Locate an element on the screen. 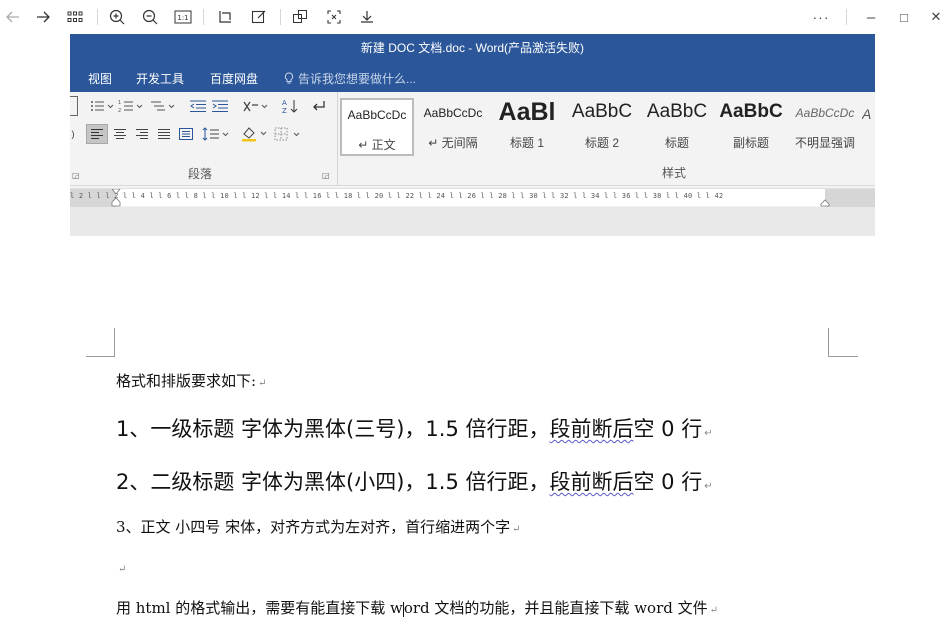 Image resolution: width=950 pixels, height=642 pixels. first-line-indent-marker is located at coordinates (116, 198).